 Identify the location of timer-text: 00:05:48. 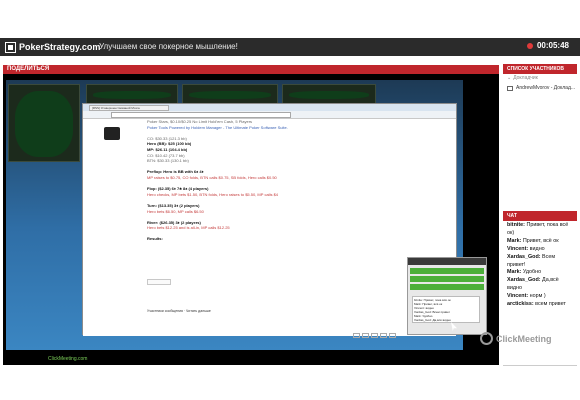
(552, 45).